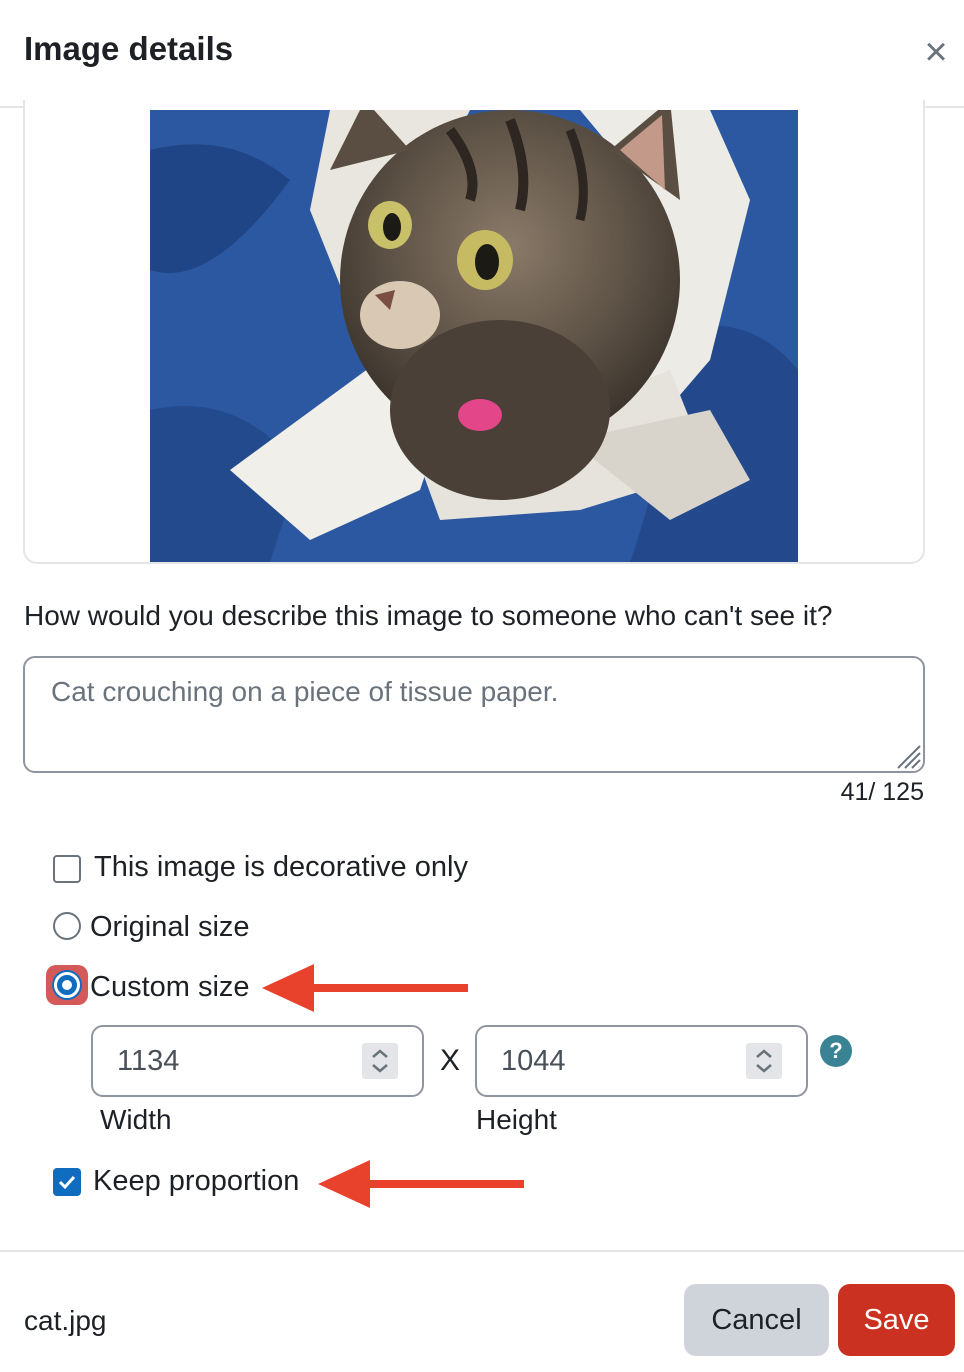 The height and width of the screenshot is (1372, 964). What do you see at coordinates (170, 927) in the screenshot?
I see `original-size-label: Original size` at bounding box center [170, 927].